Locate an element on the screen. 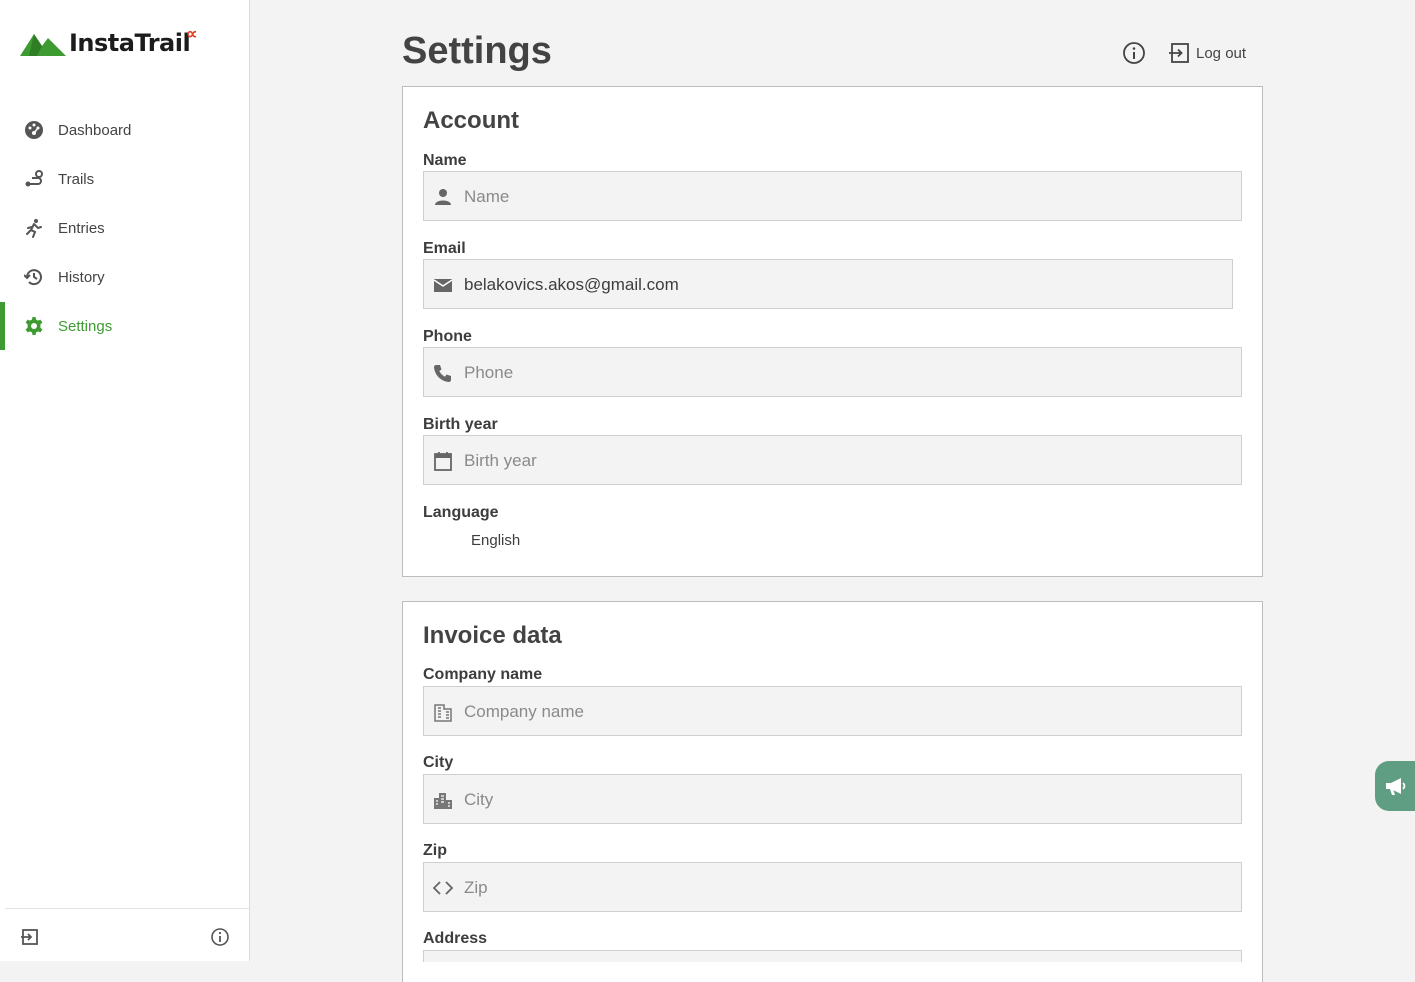 The image size is (1415, 982). name-field: Name is located at coordinates (832, 196).